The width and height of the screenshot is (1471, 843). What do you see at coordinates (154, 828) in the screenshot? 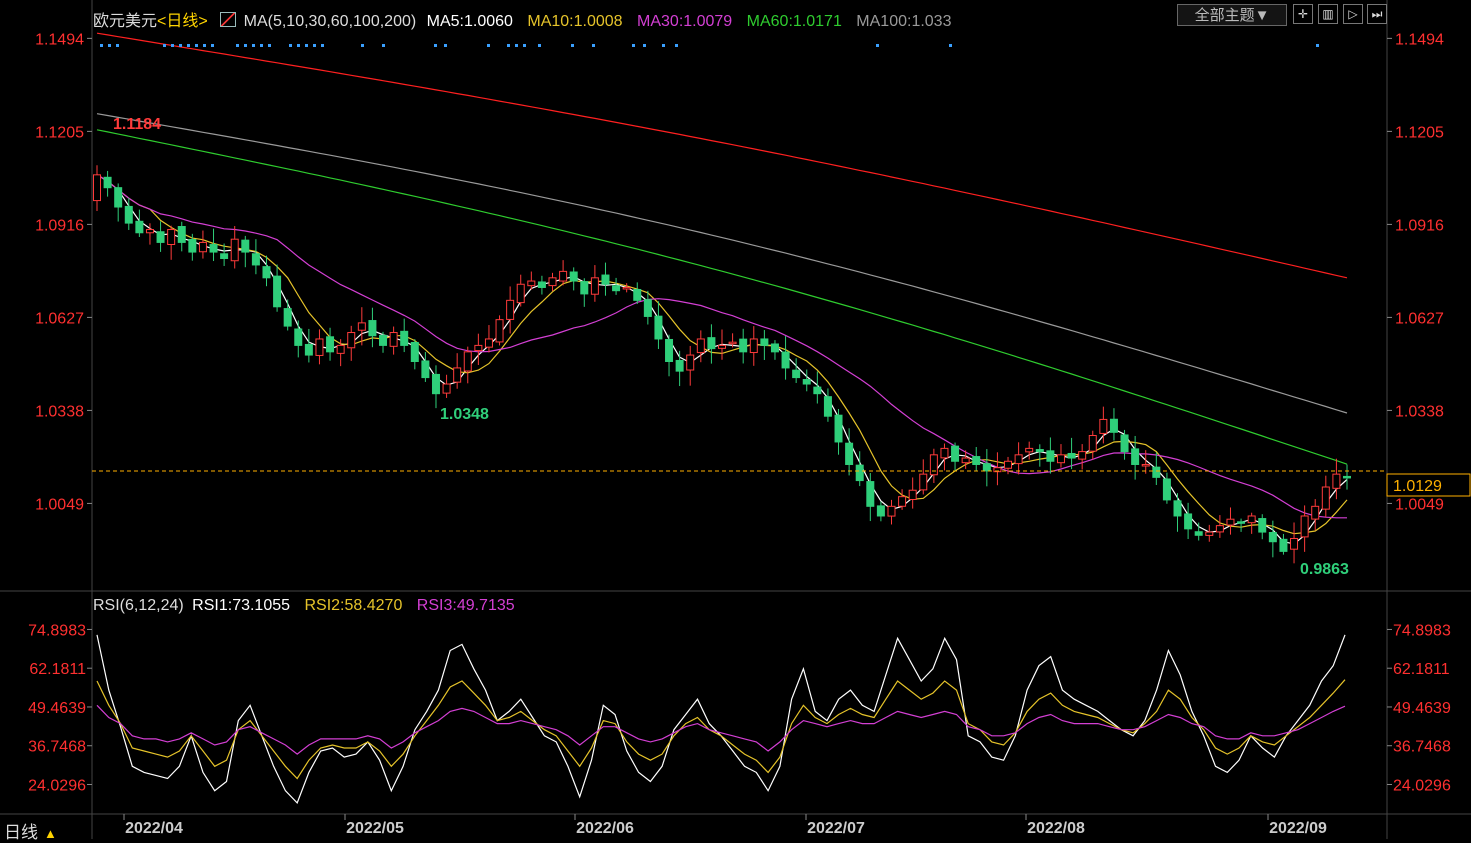
I see `date-tick-label: 2022/04` at bounding box center [154, 828].